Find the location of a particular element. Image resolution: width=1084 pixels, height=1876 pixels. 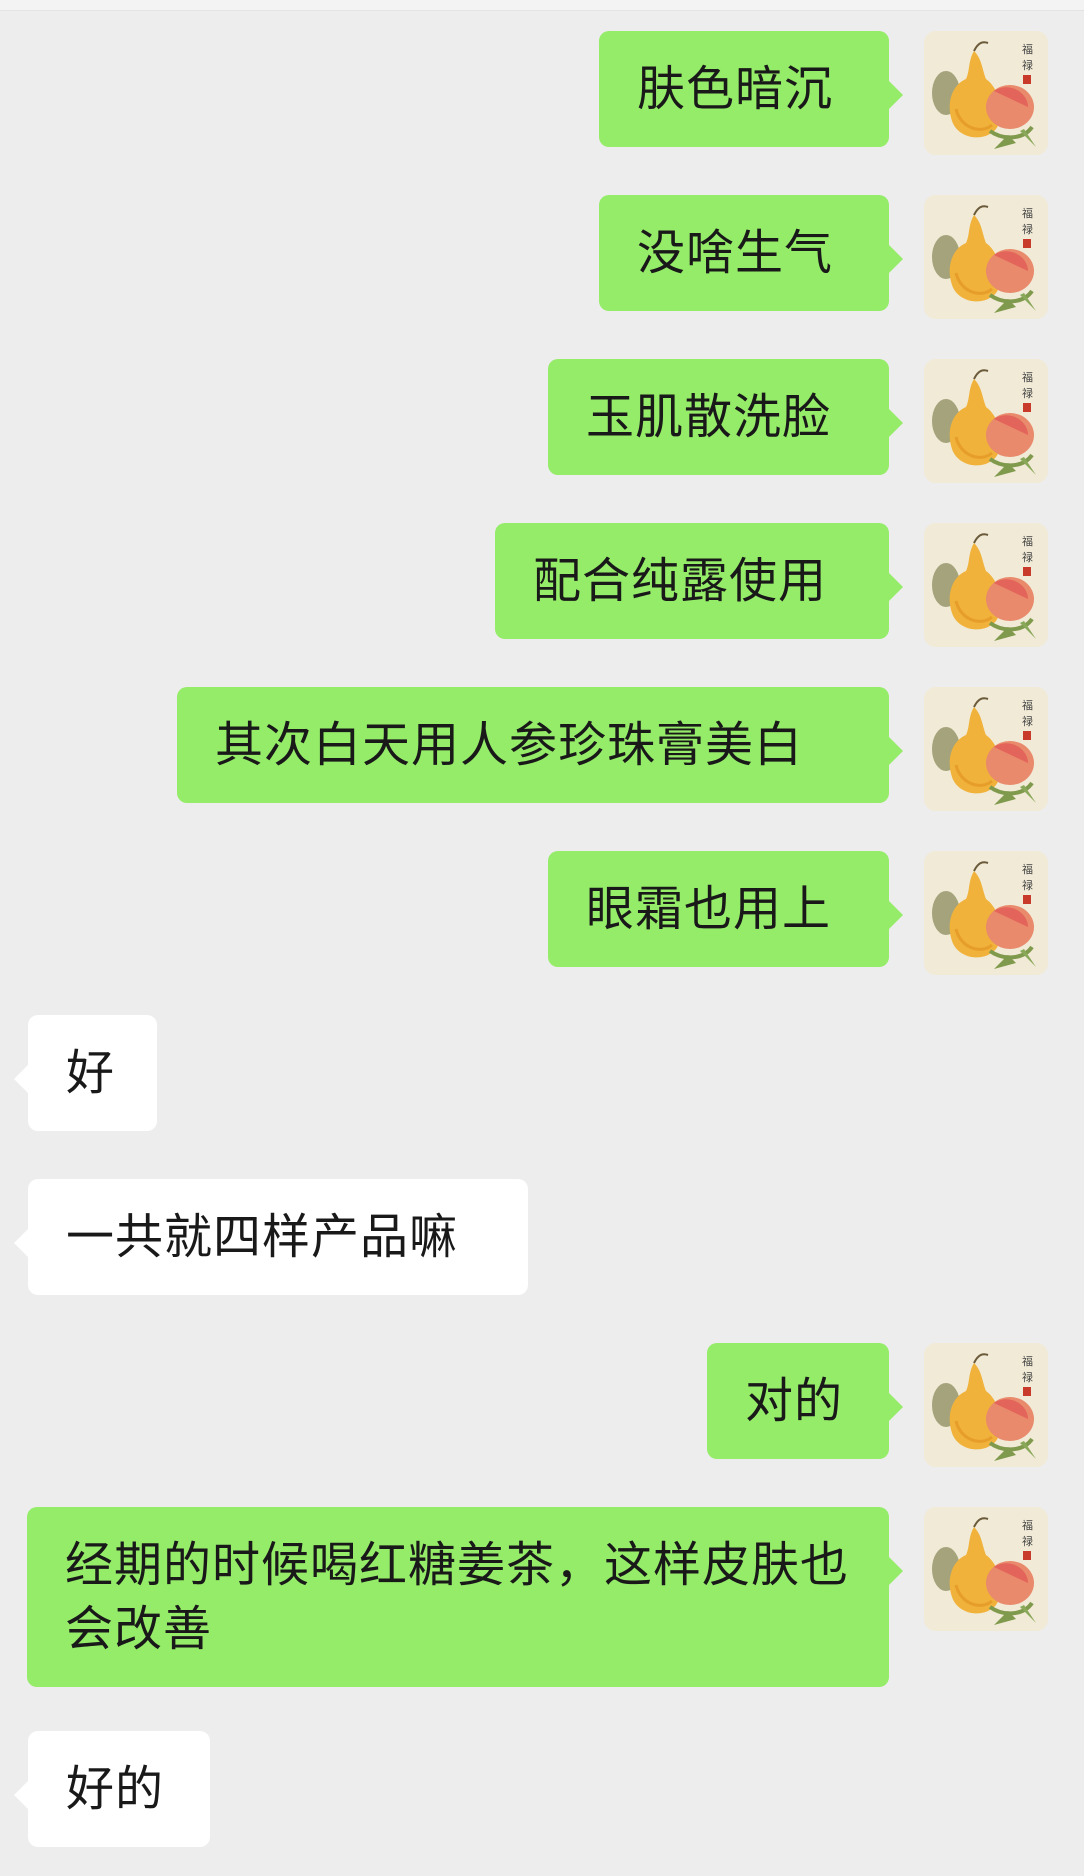

message-bubble-outgoing: 肤色暗沉 is located at coordinates (751, 89).